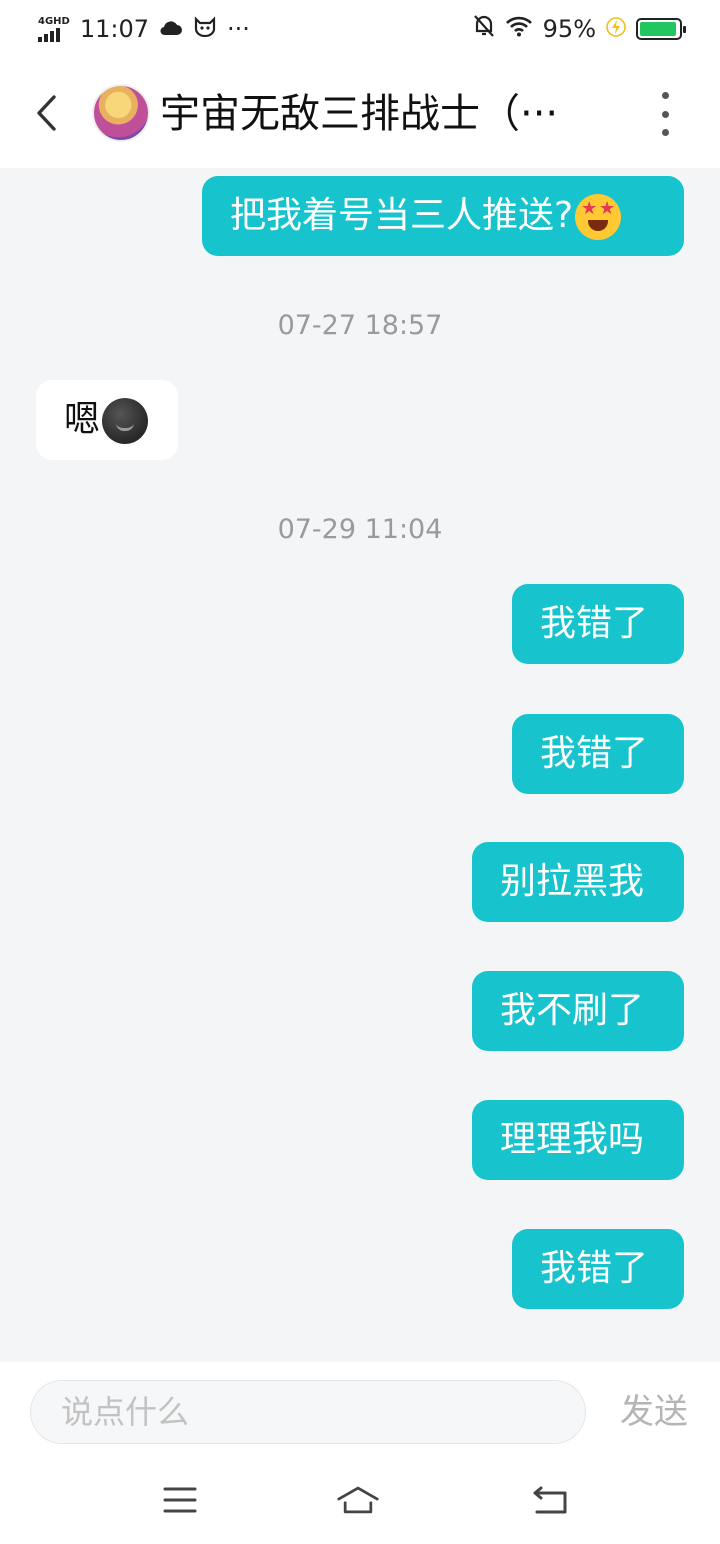  I want to click on home-icon, so click(358, 1500).